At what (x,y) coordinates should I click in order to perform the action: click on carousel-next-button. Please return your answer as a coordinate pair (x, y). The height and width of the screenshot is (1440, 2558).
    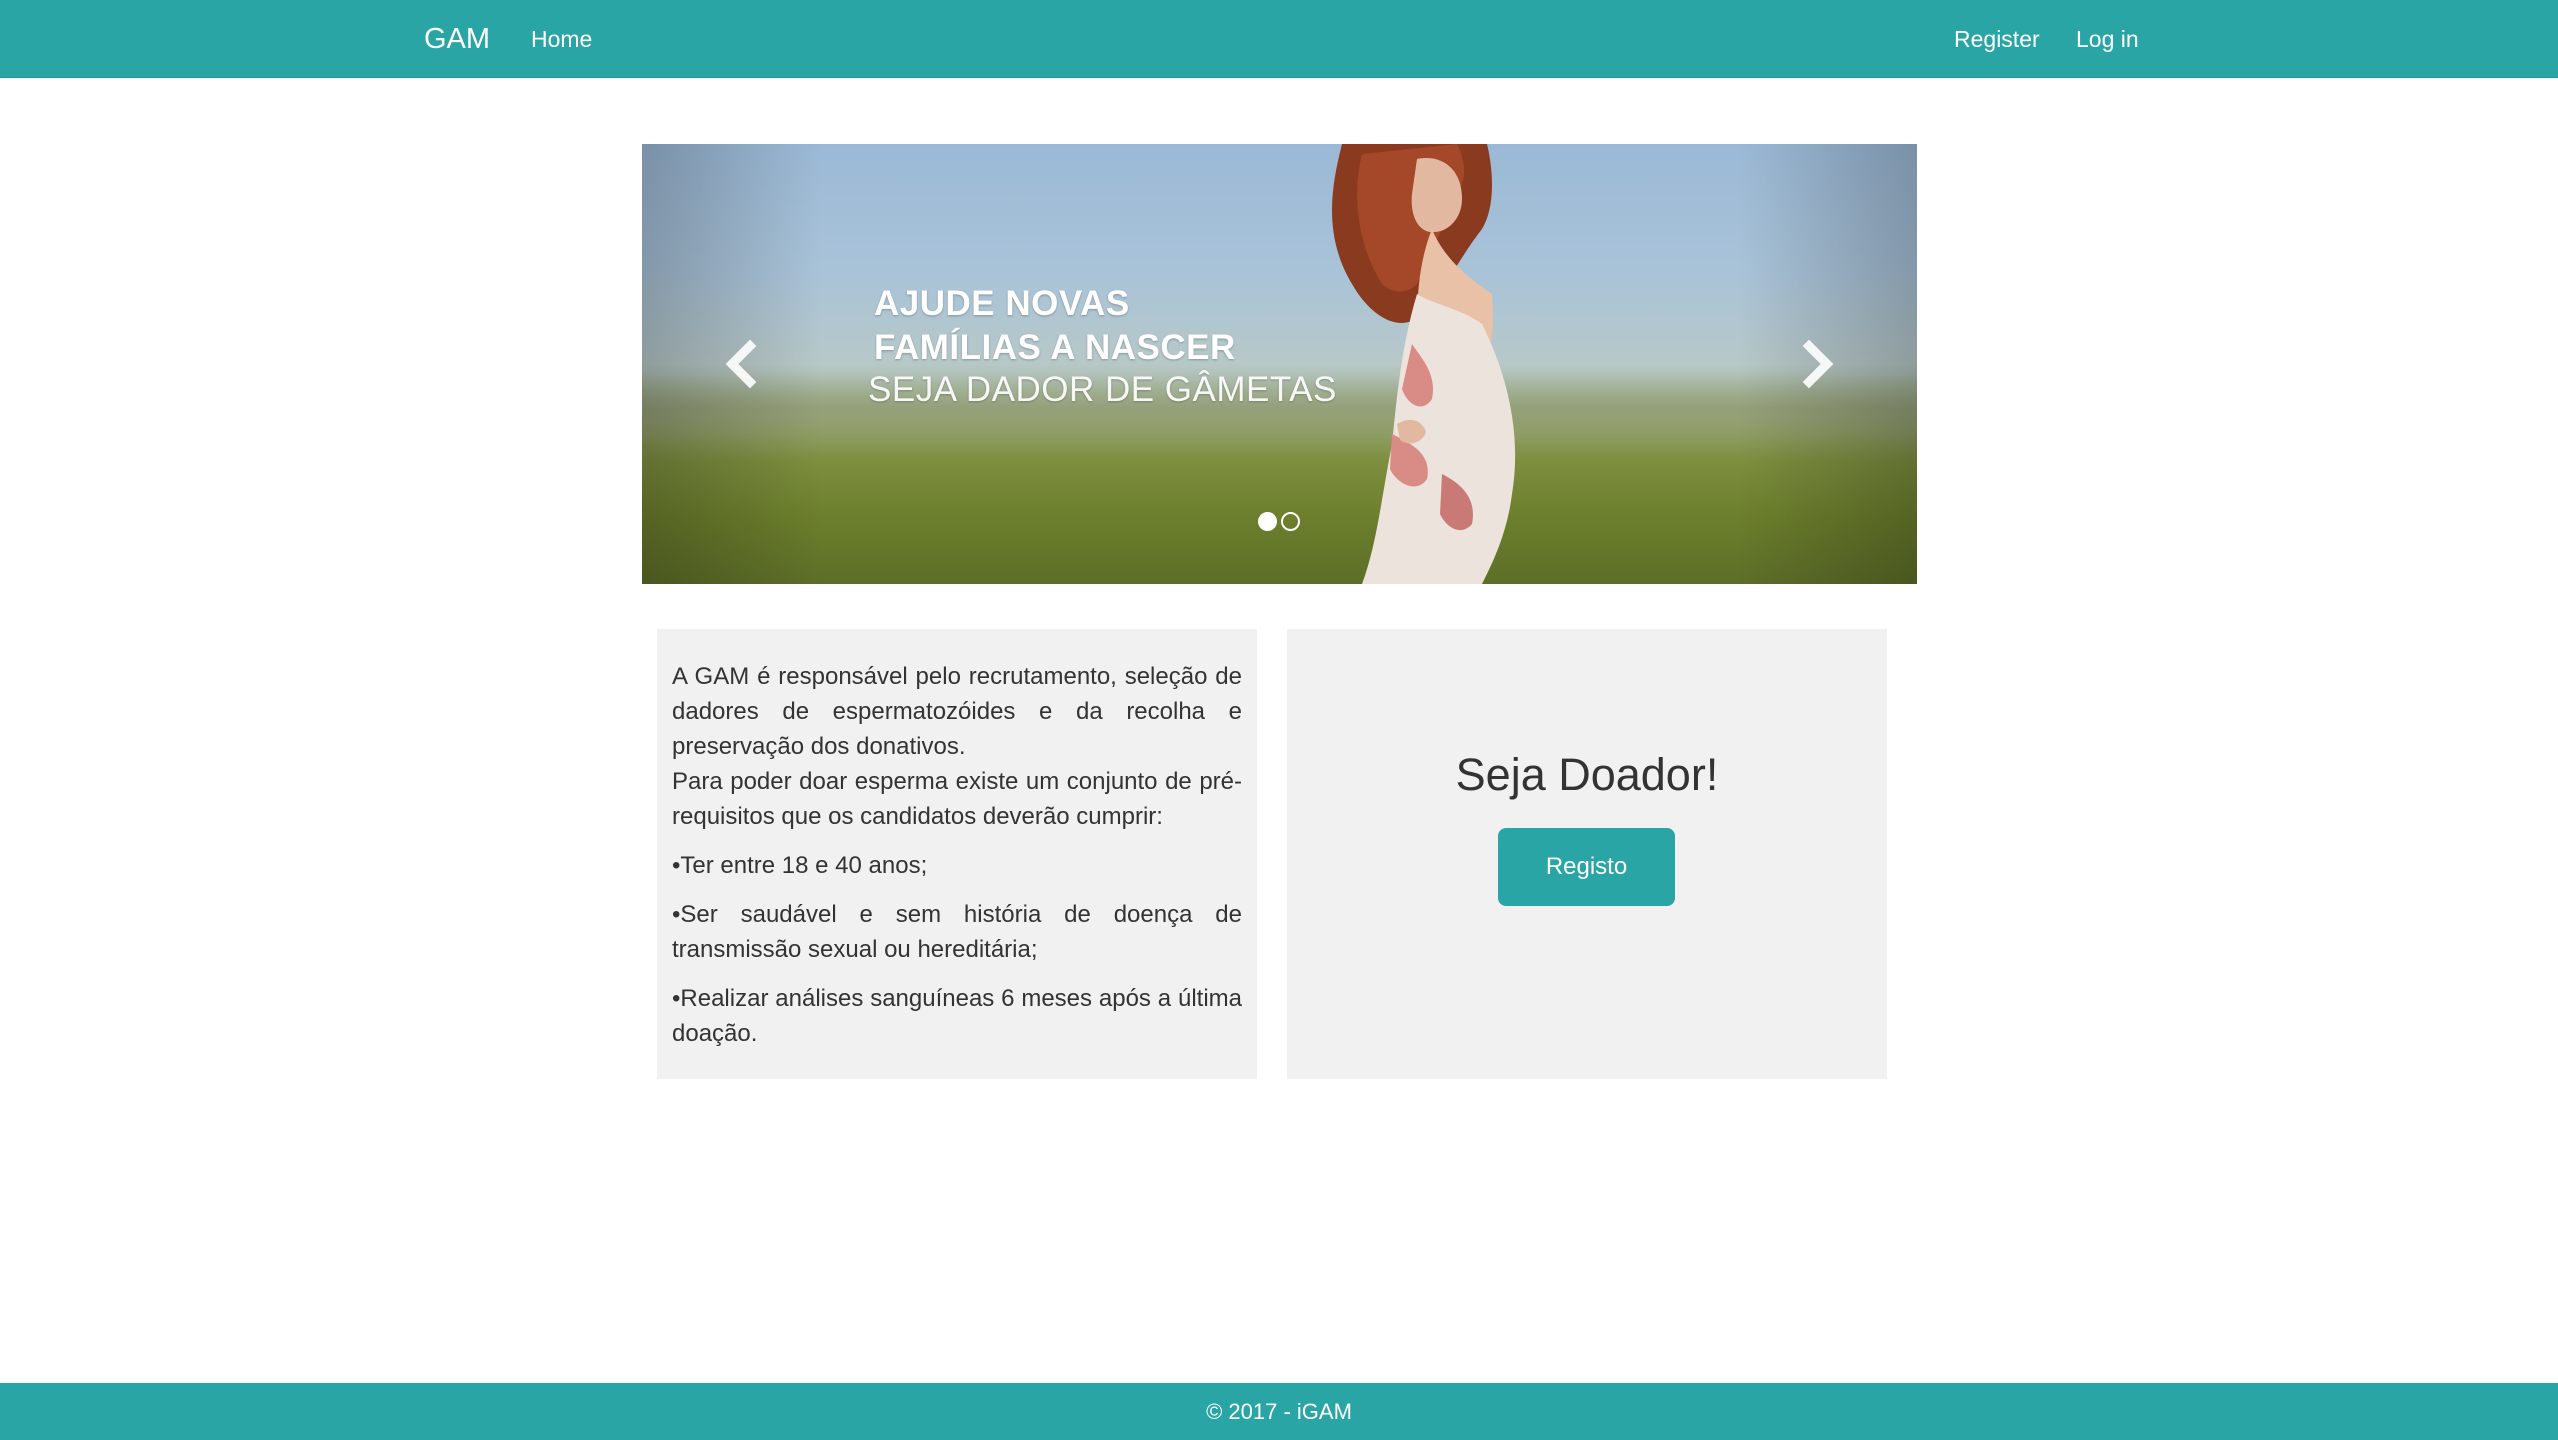
    Looking at the image, I should click on (1817, 364).